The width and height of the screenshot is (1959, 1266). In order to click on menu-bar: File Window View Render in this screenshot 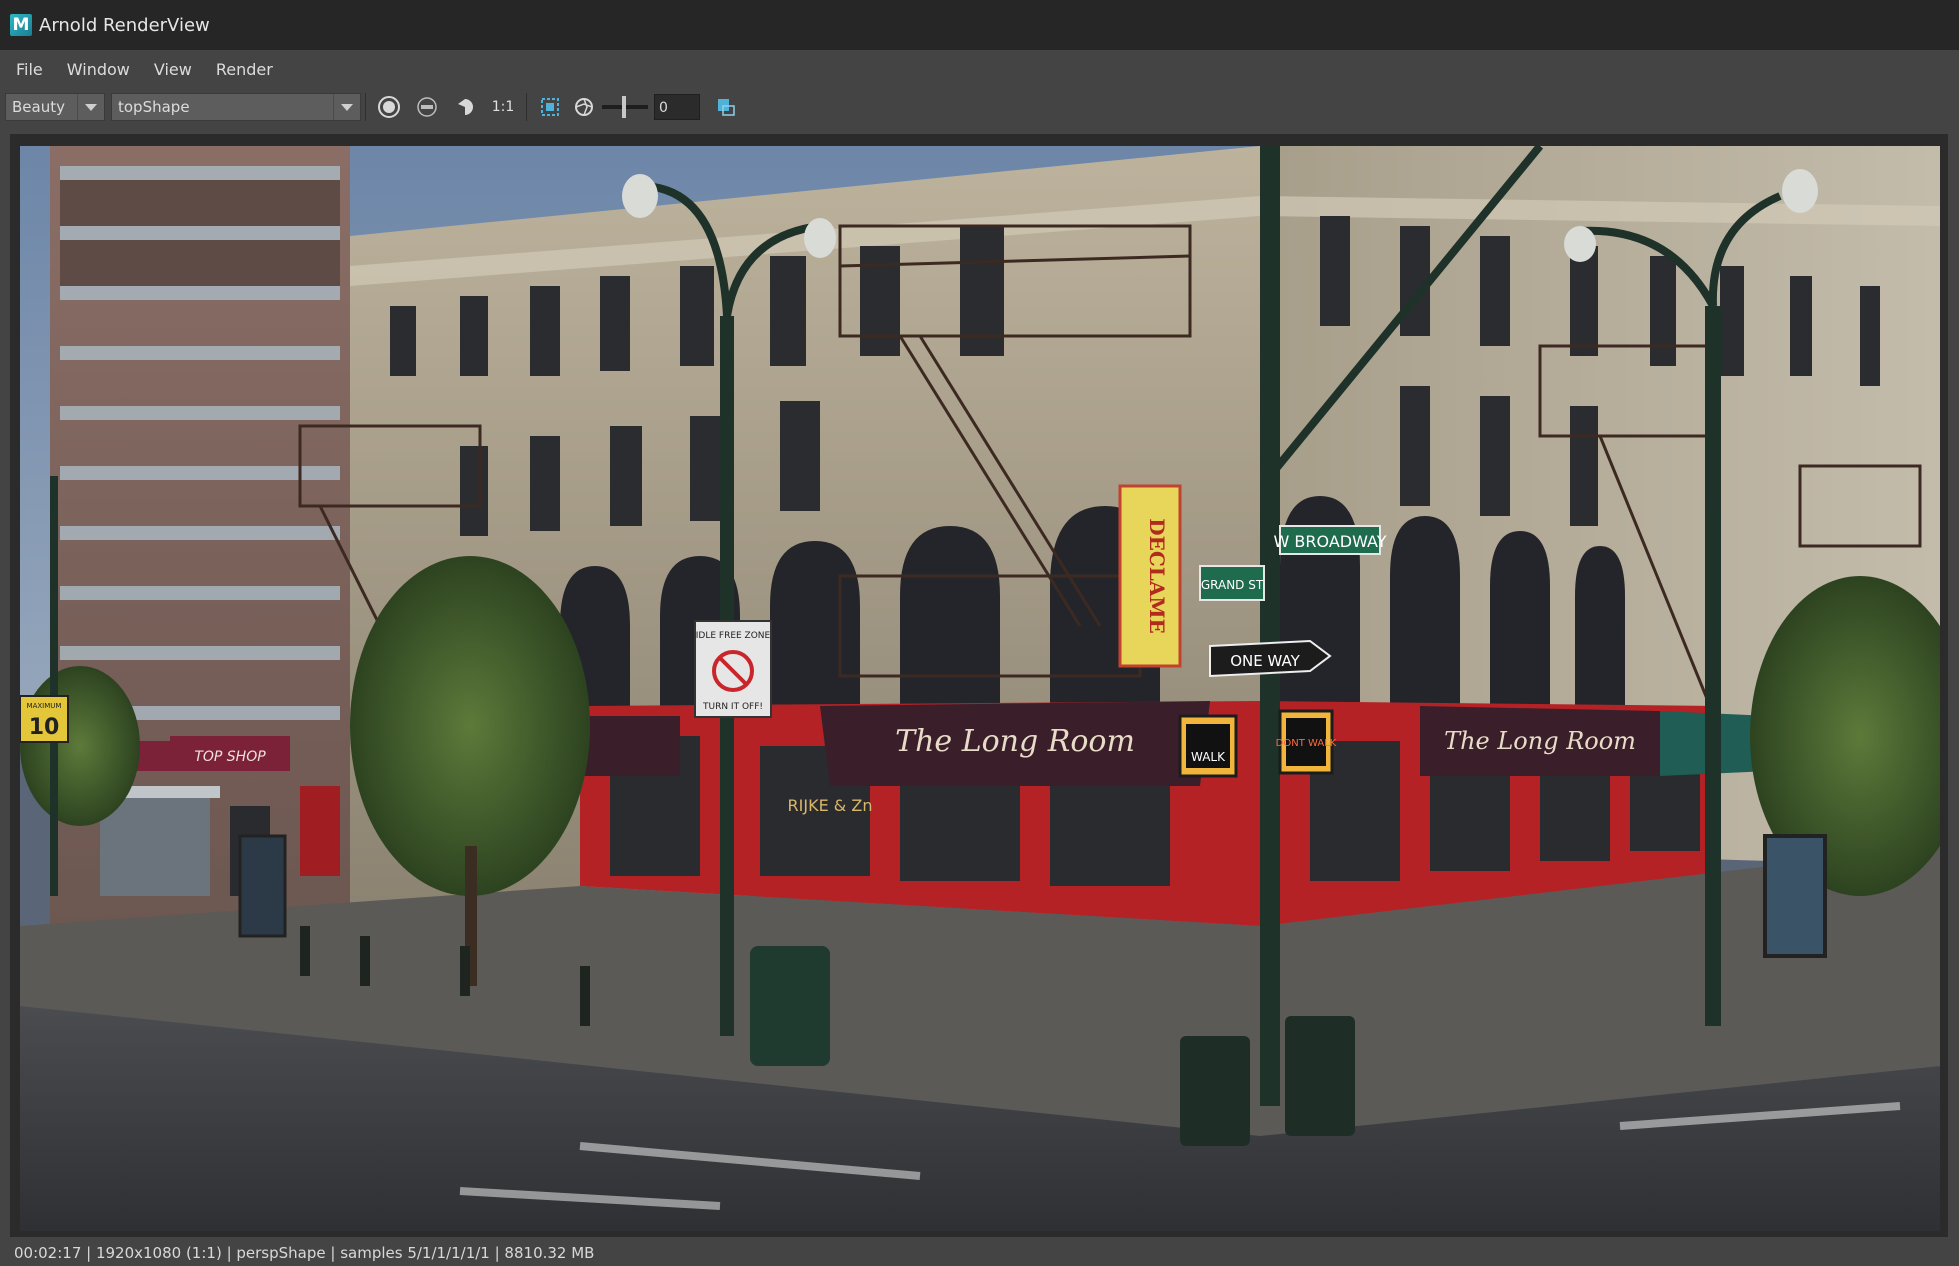, I will do `click(979, 69)`.